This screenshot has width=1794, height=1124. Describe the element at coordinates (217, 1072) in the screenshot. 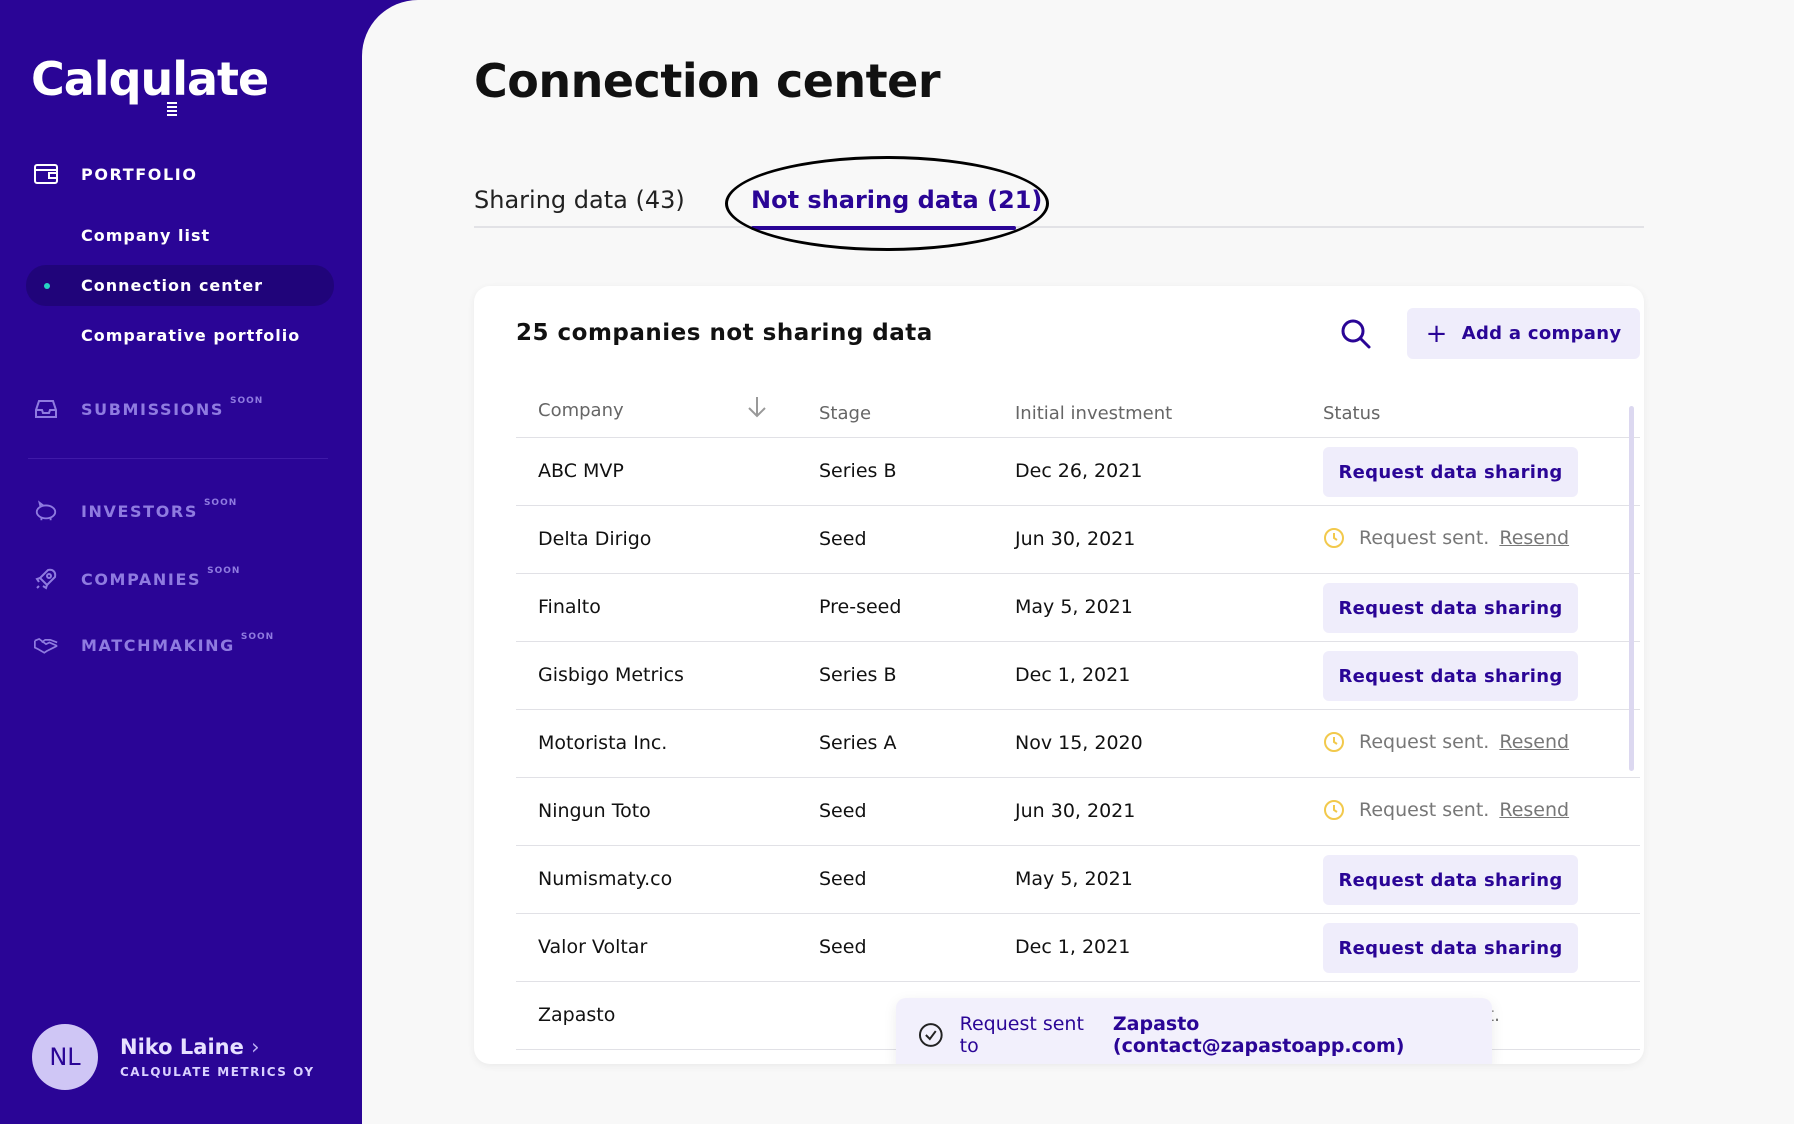

I see `user-organization: CALQULATE METRICS OY` at that location.